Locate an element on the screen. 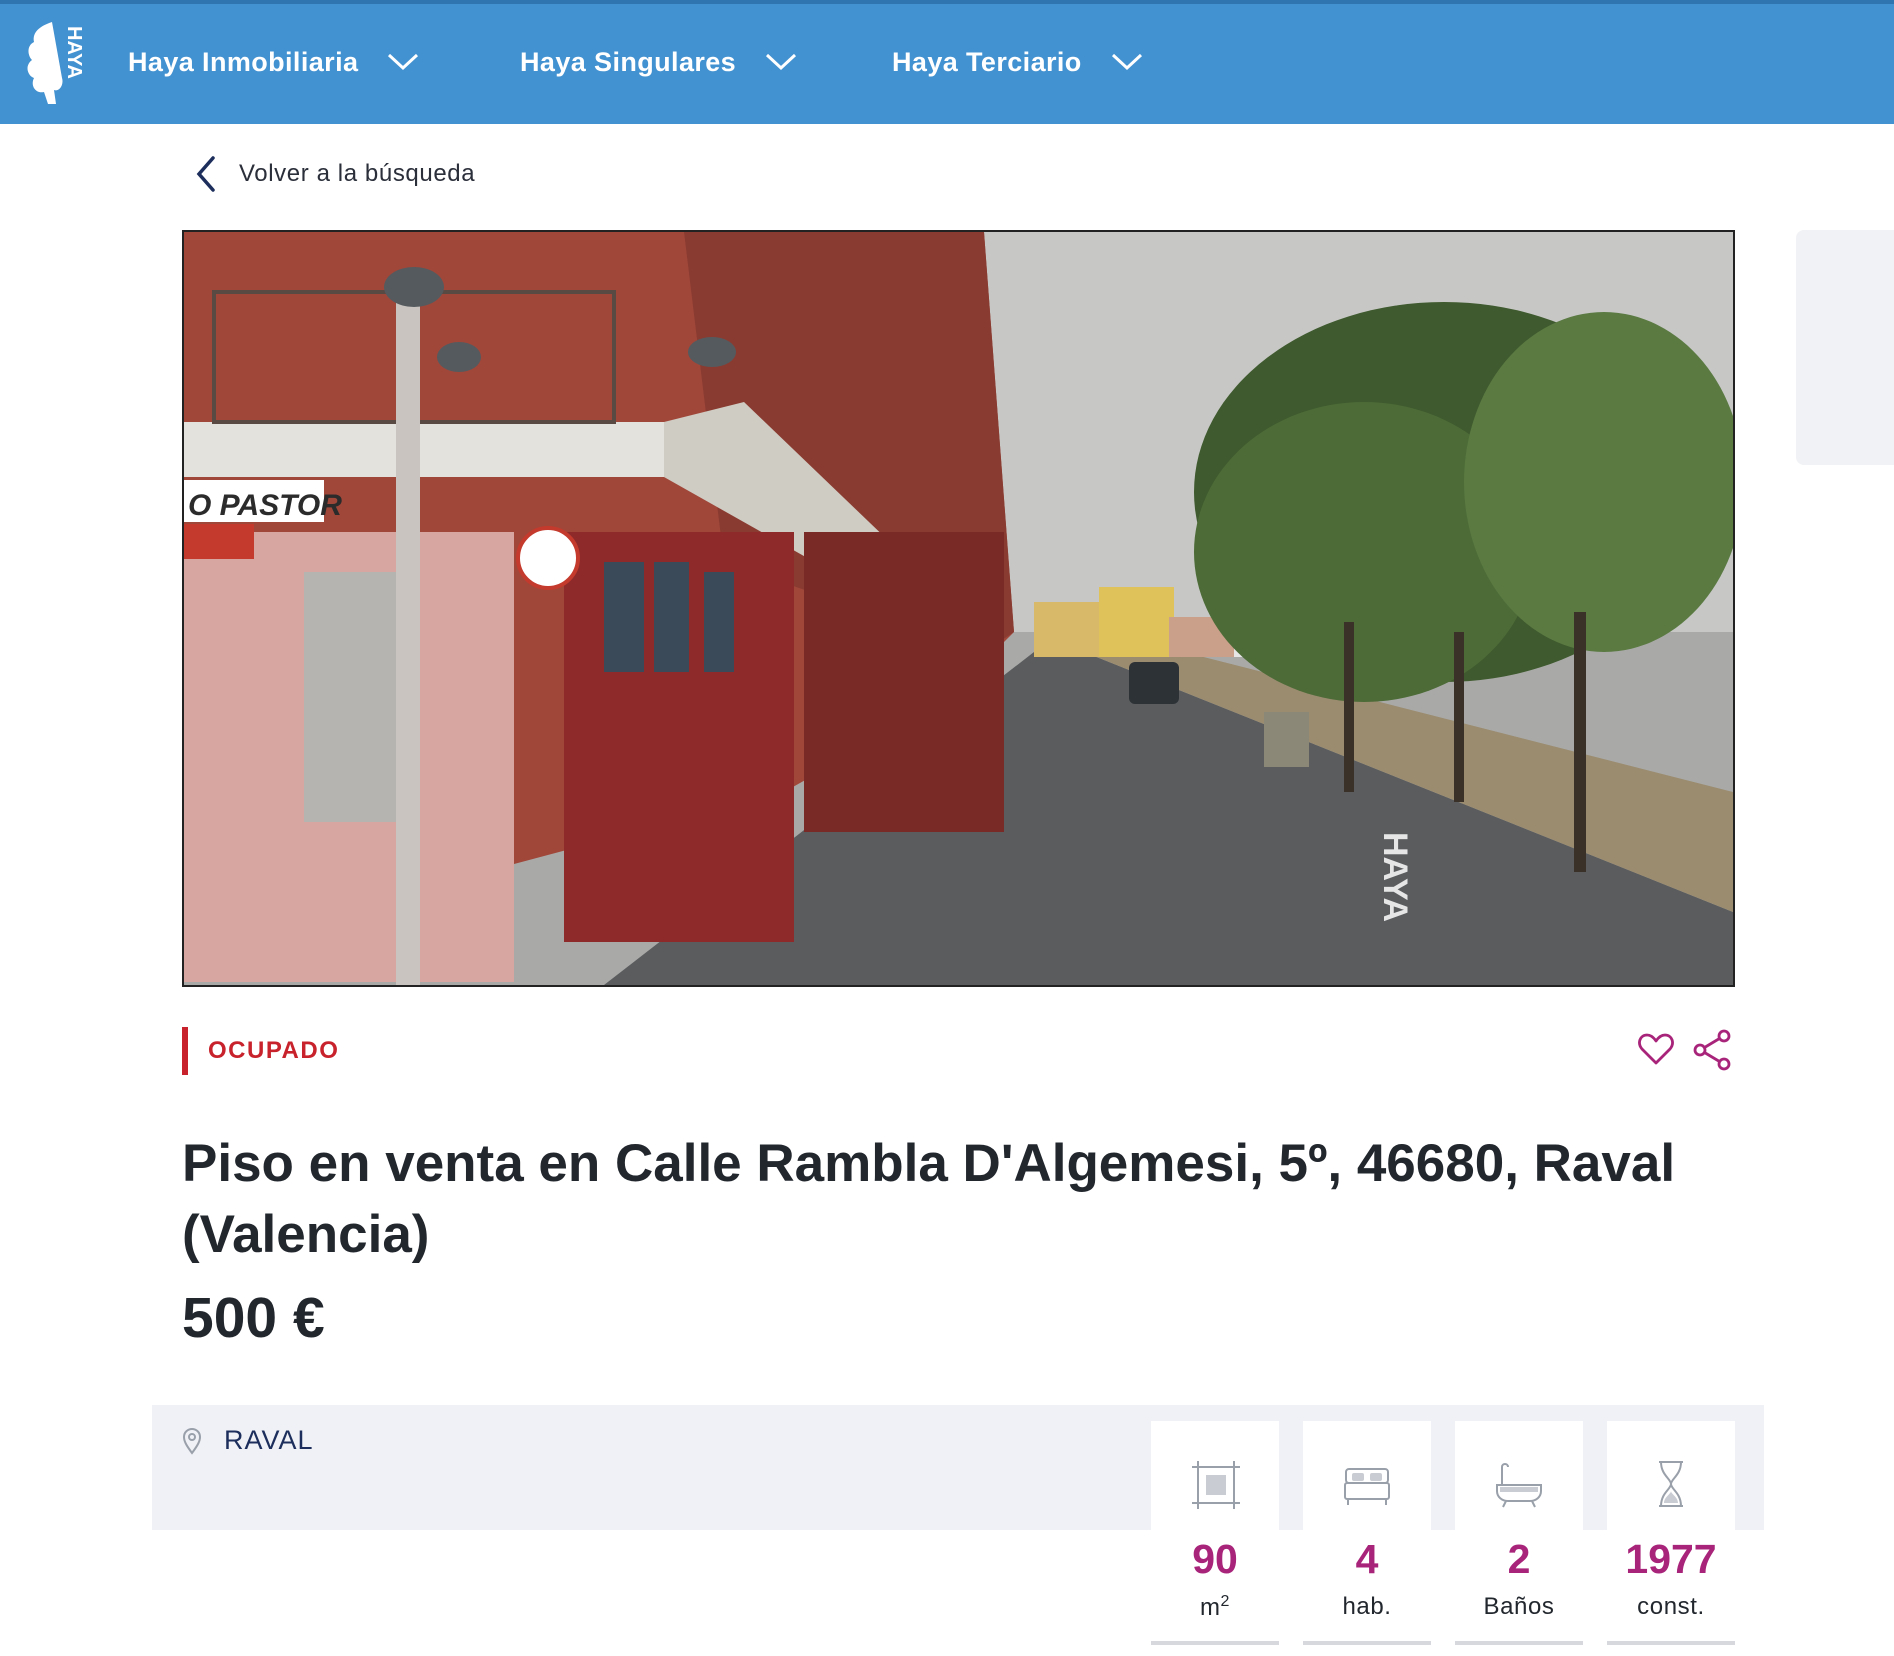 The height and width of the screenshot is (1656, 1894). location-row: RAVAL is located at coordinates (248, 1440).